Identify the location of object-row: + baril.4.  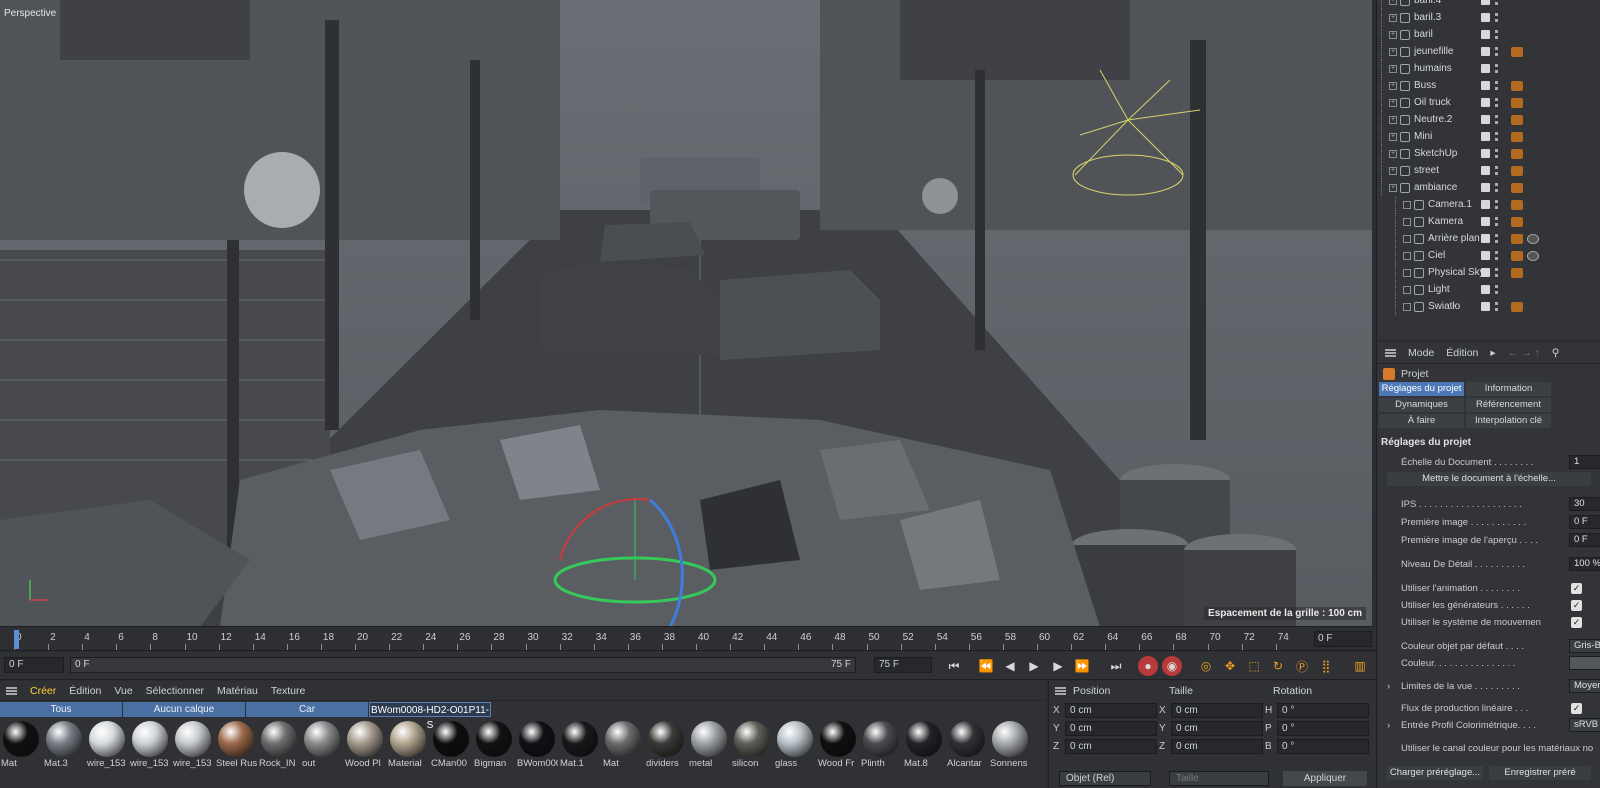
(1488, 4).